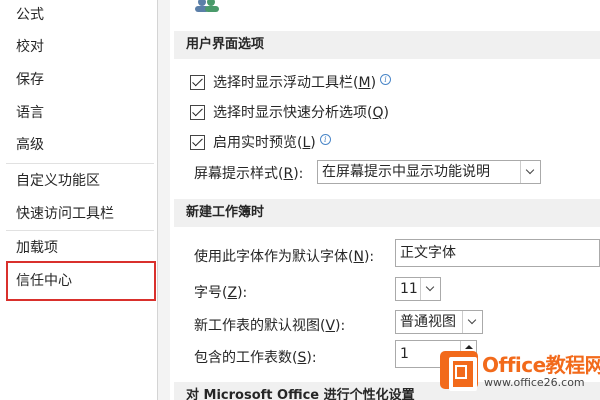 This screenshot has width=600, height=400. What do you see at coordinates (270, 326) in the screenshot?
I see `default-view-label: 新工作表的默认视图(V):` at bounding box center [270, 326].